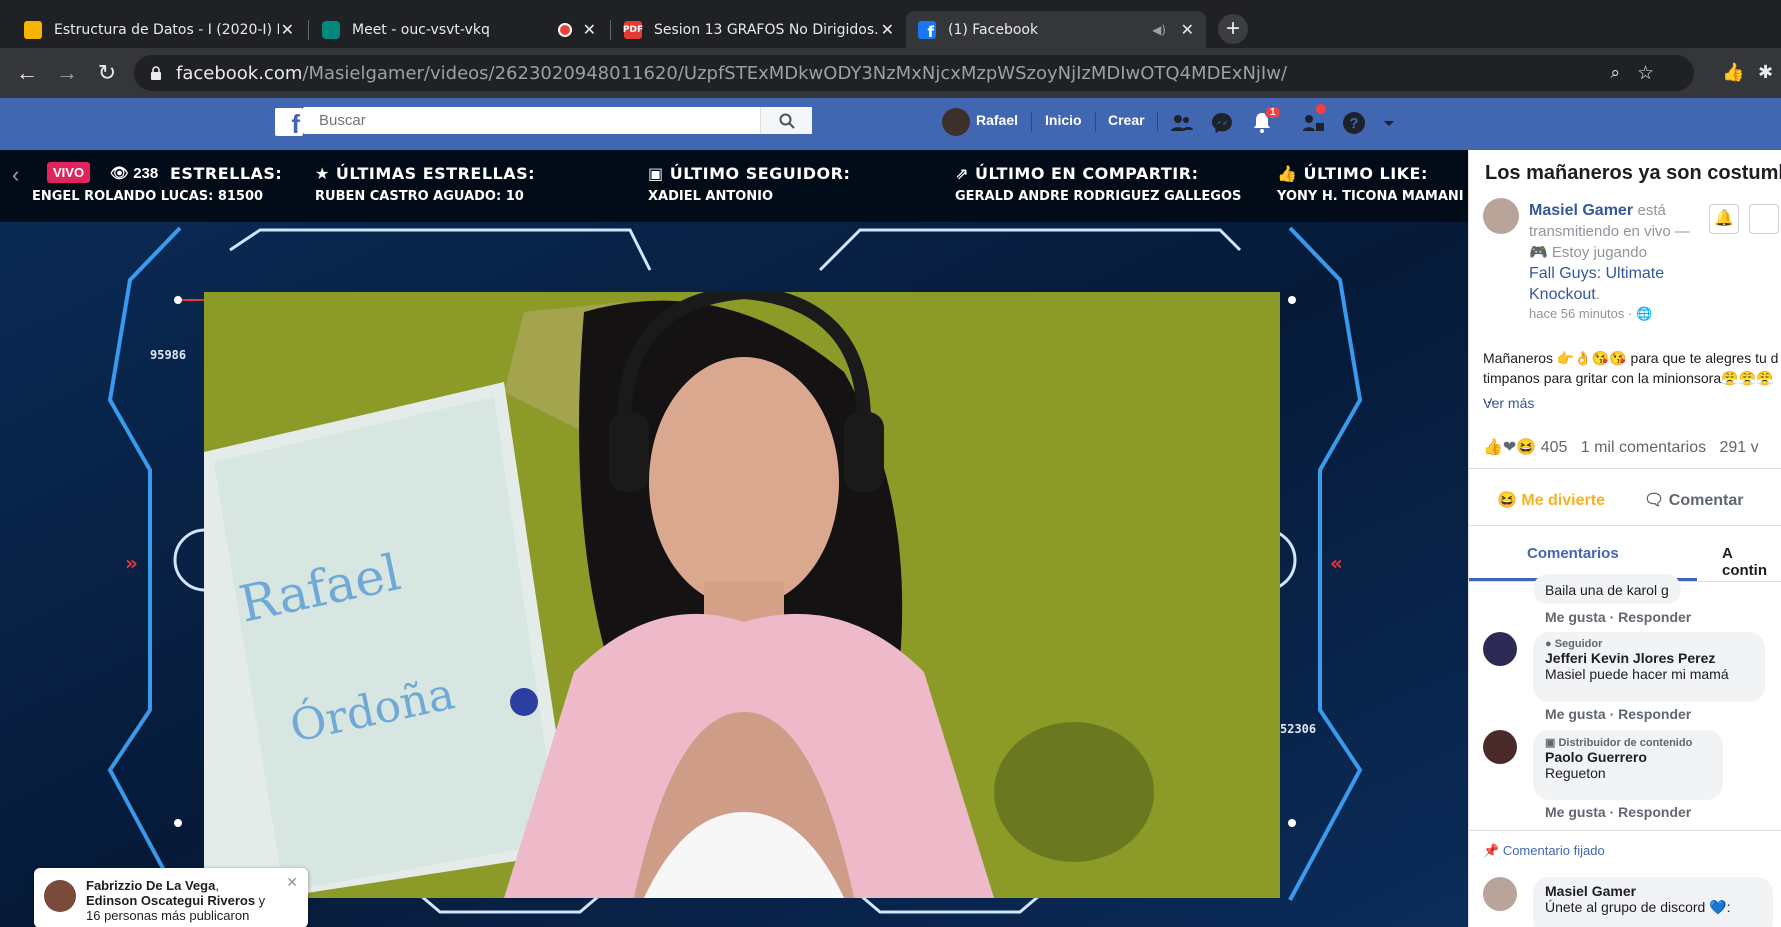  I want to click on search-icon, so click(786, 120).